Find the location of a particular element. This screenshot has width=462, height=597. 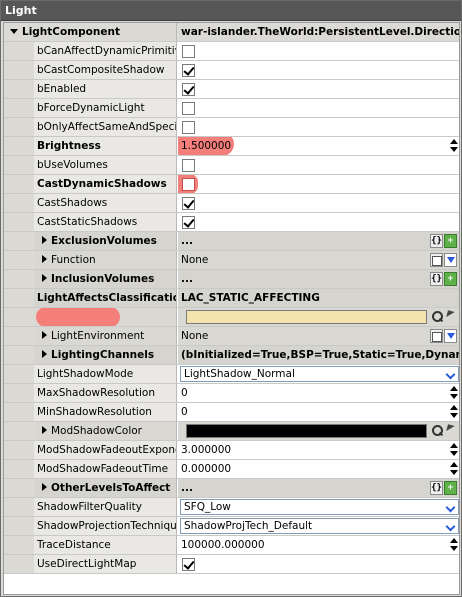

property-value: 3.000000 is located at coordinates (318, 450).